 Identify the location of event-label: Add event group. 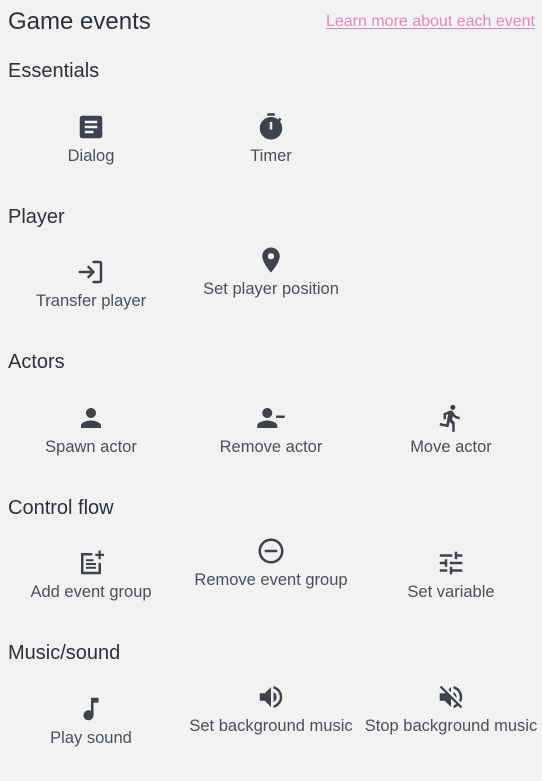
(91, 592).